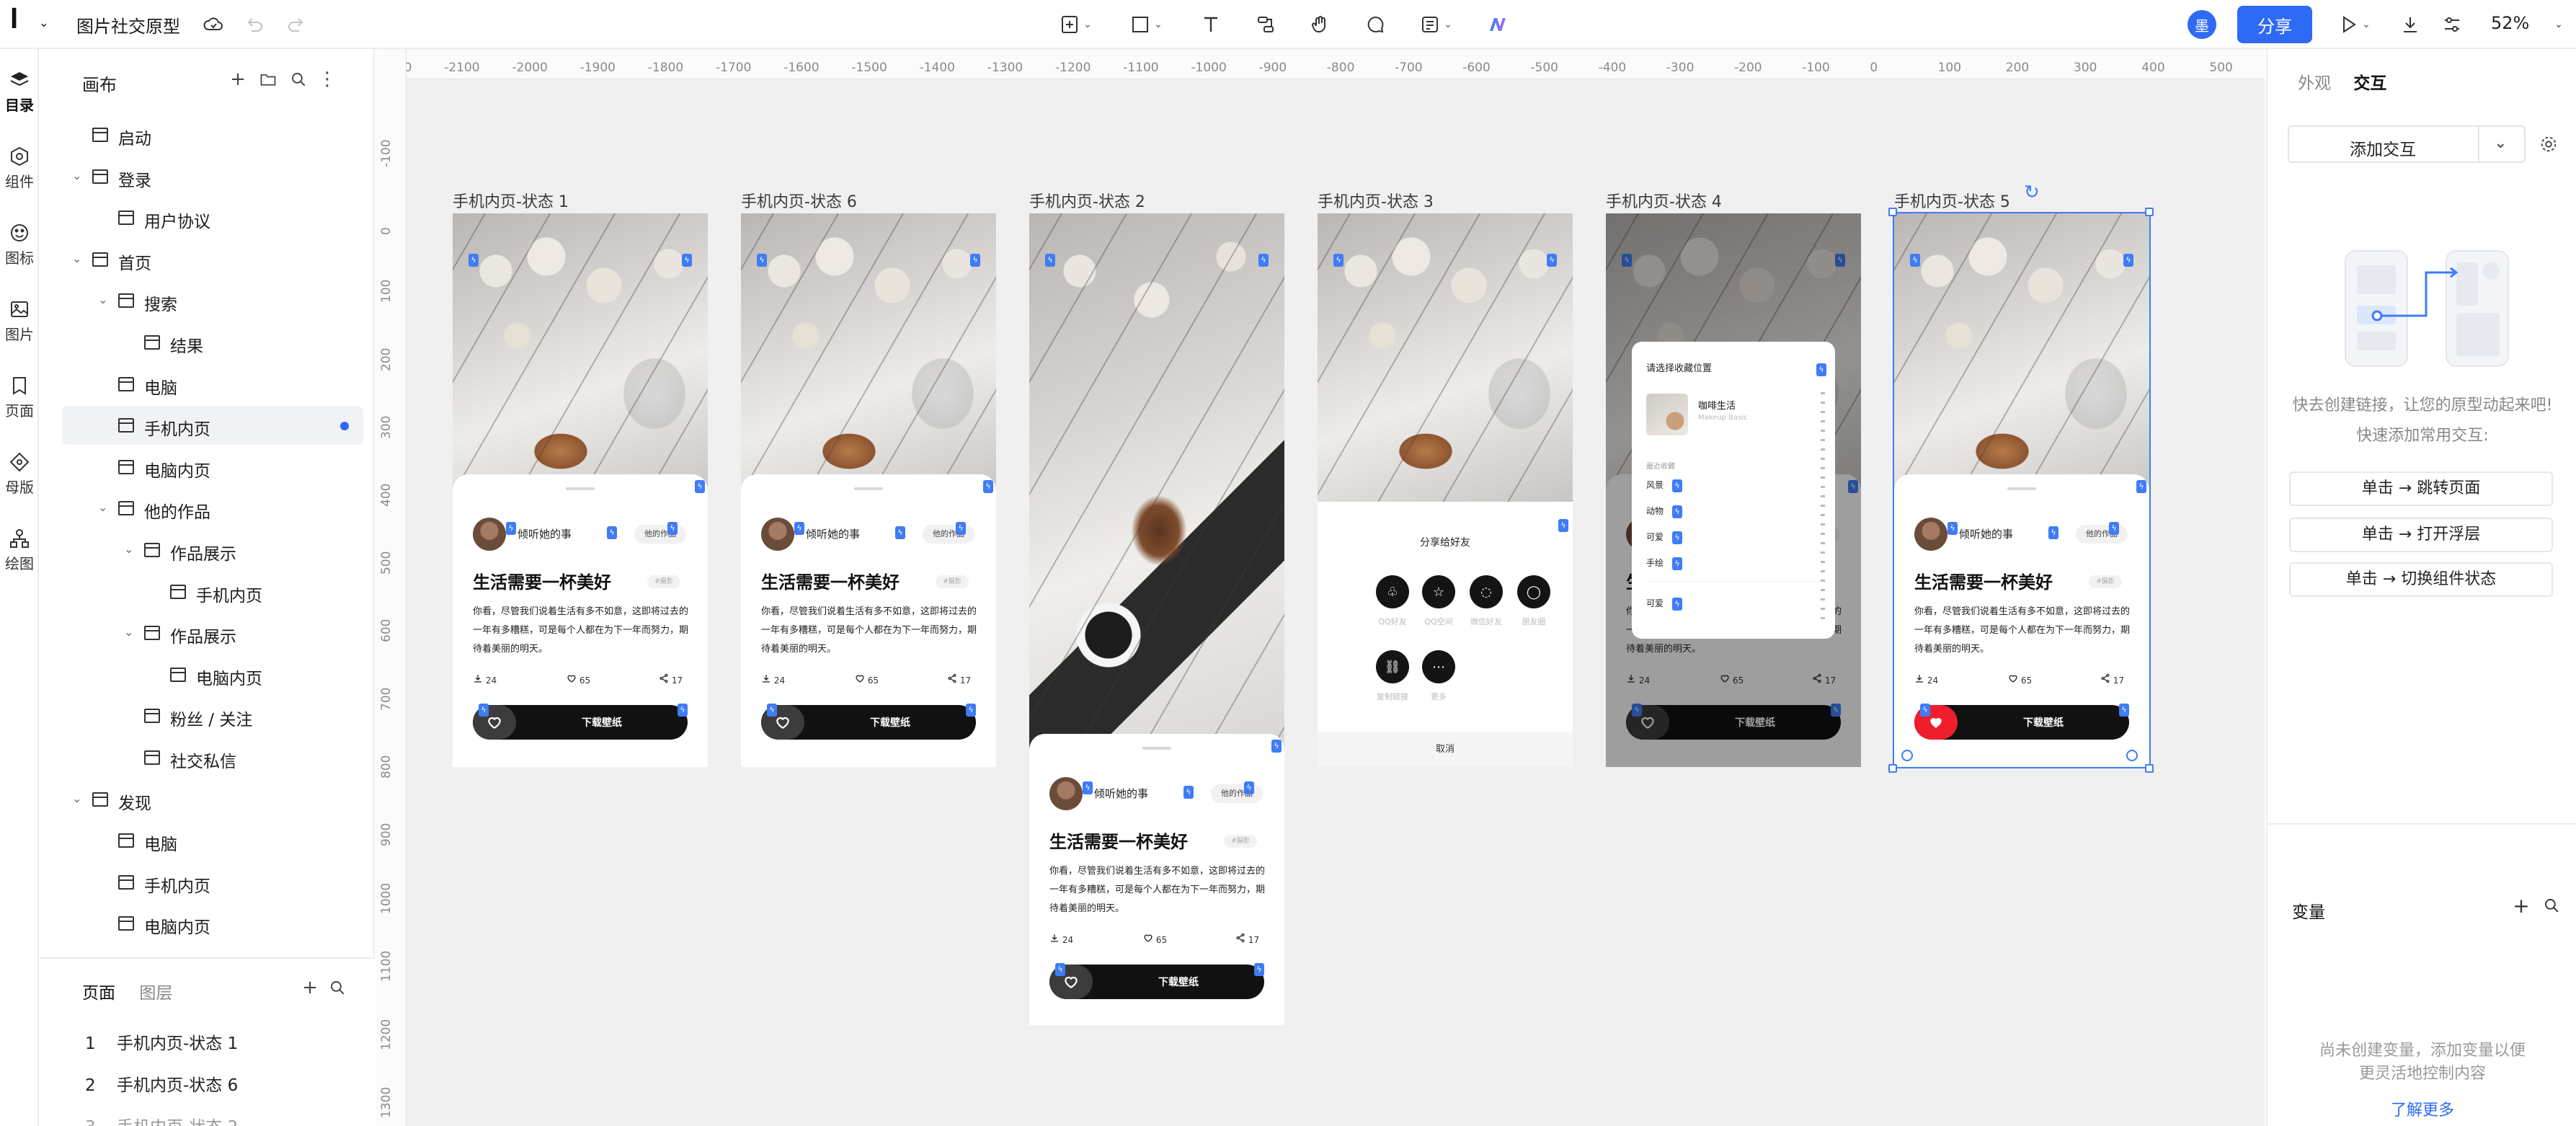  What do you see at coordinates (212, 342) in the screenshot?
I see `tree-item: 结果` at bounding box center [212, 342].